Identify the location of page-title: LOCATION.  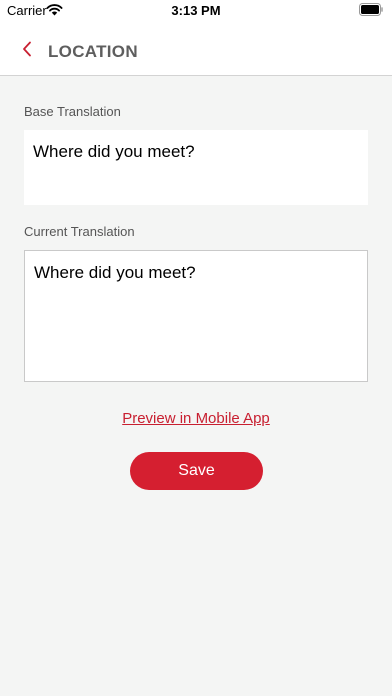
(93, 51).